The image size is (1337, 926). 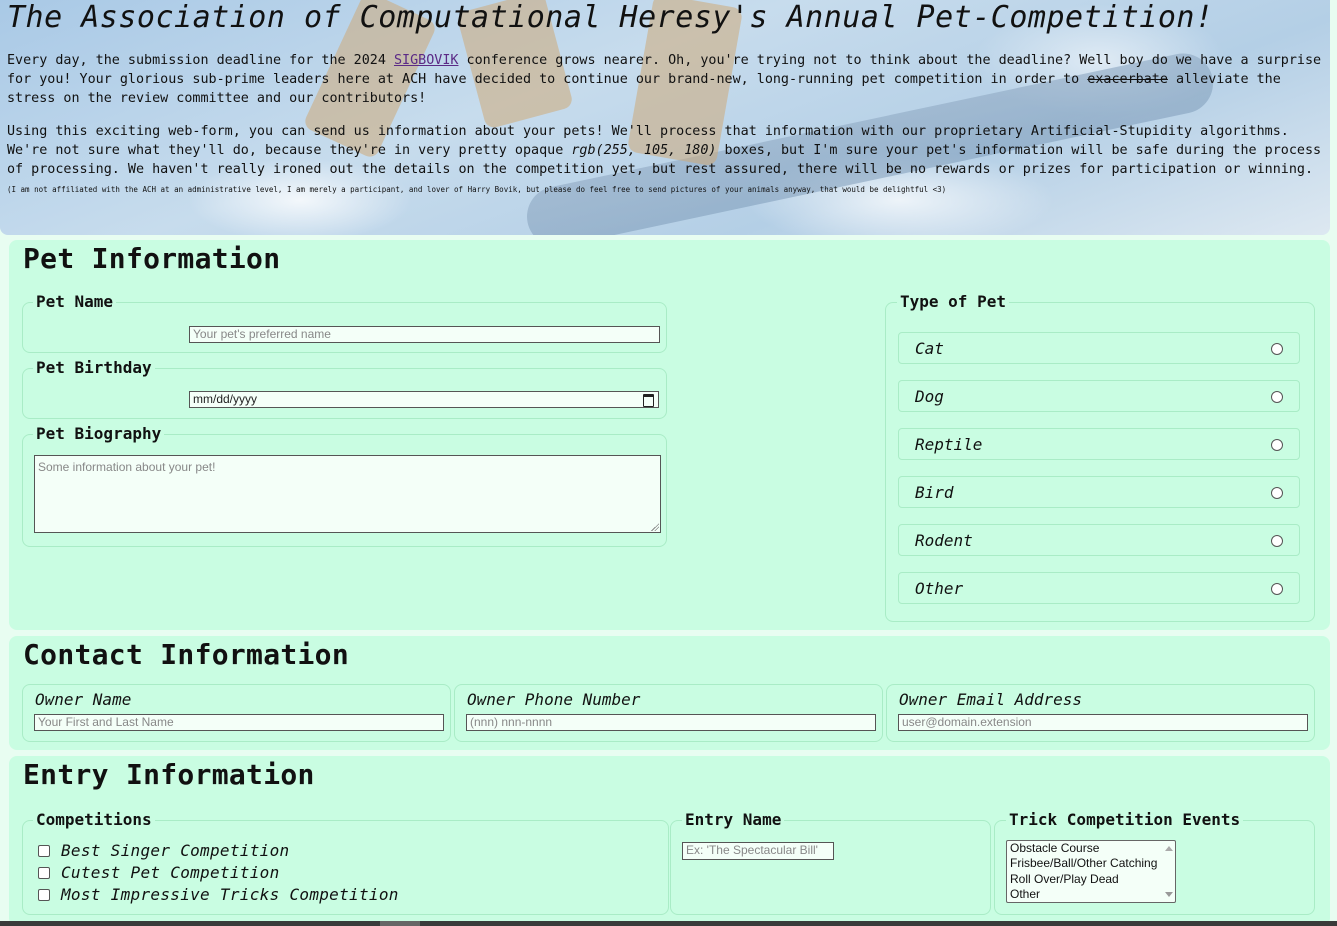 I want to click on pet-type-option-other: Other, so click(x=1099, y=588).